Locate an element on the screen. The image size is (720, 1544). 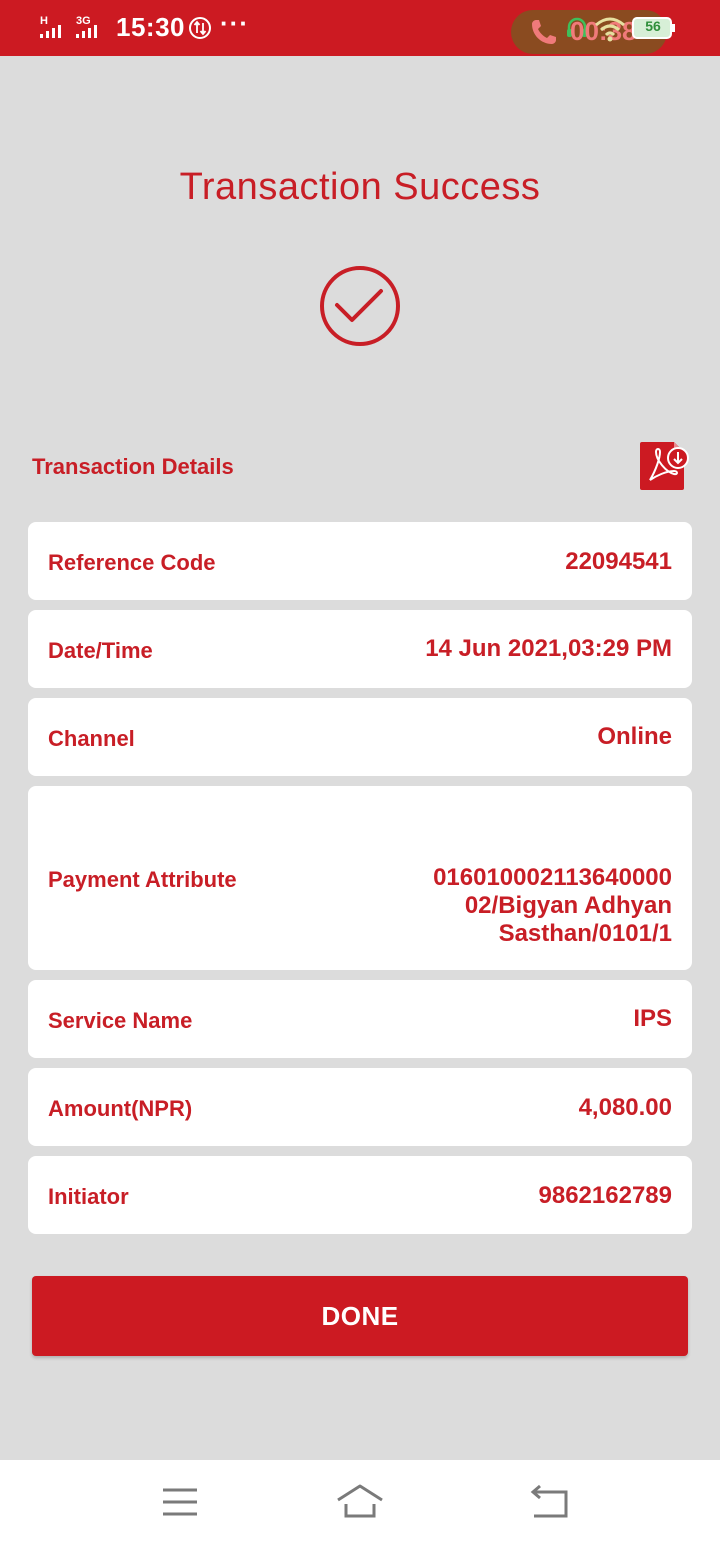
detail-card-channel: Channel Online is located at coordinates (360, 737).